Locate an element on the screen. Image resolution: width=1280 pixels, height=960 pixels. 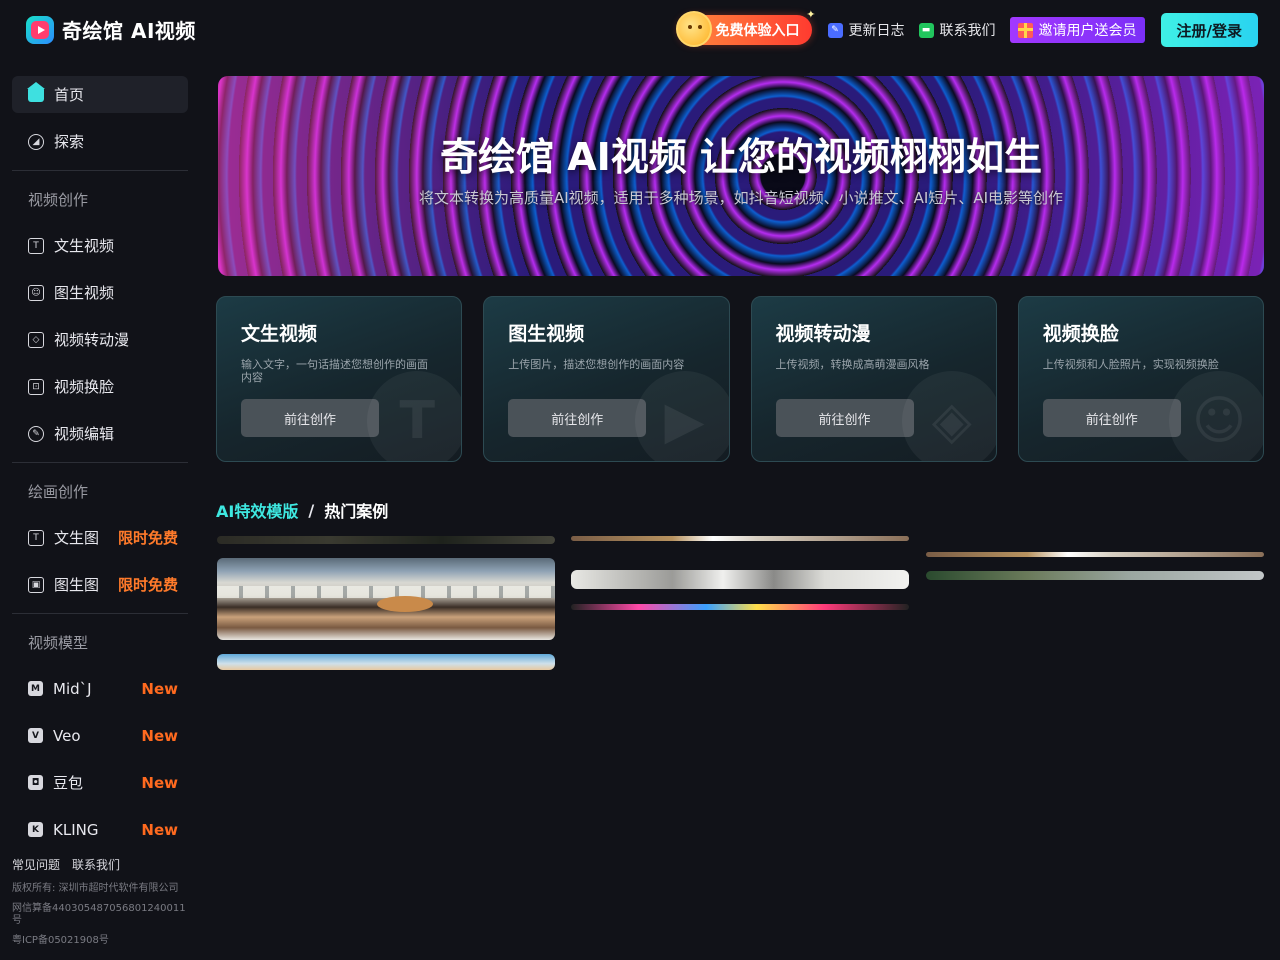
card-text-to-video: 文生视频 输入文字，一句话描述您想创作的画面内容 前往创作 T is located at coordinates (339, 379).